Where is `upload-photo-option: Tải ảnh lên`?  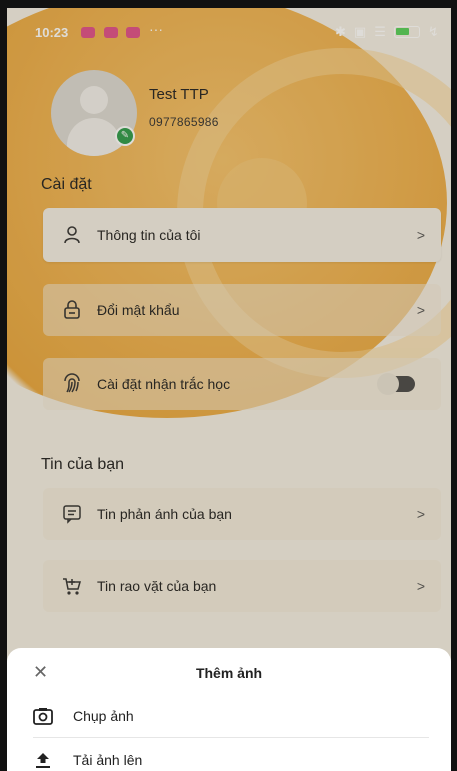 upload-photo-option: Tải ảnh lên is located at coordinates (231, 756).